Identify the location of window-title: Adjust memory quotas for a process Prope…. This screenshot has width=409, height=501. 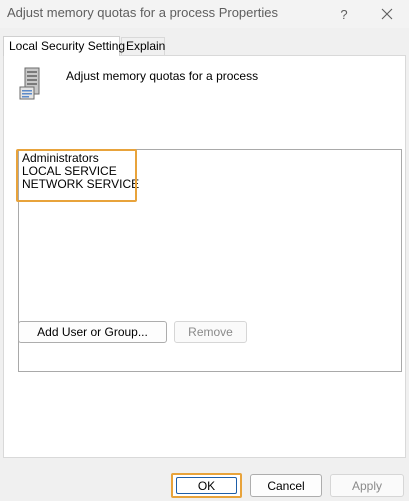
(142, 12).